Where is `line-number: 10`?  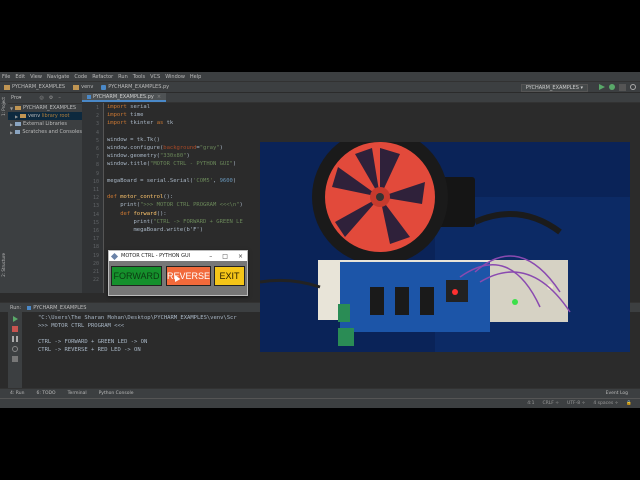 line-number: 10 is located at coordinates (95, 181).